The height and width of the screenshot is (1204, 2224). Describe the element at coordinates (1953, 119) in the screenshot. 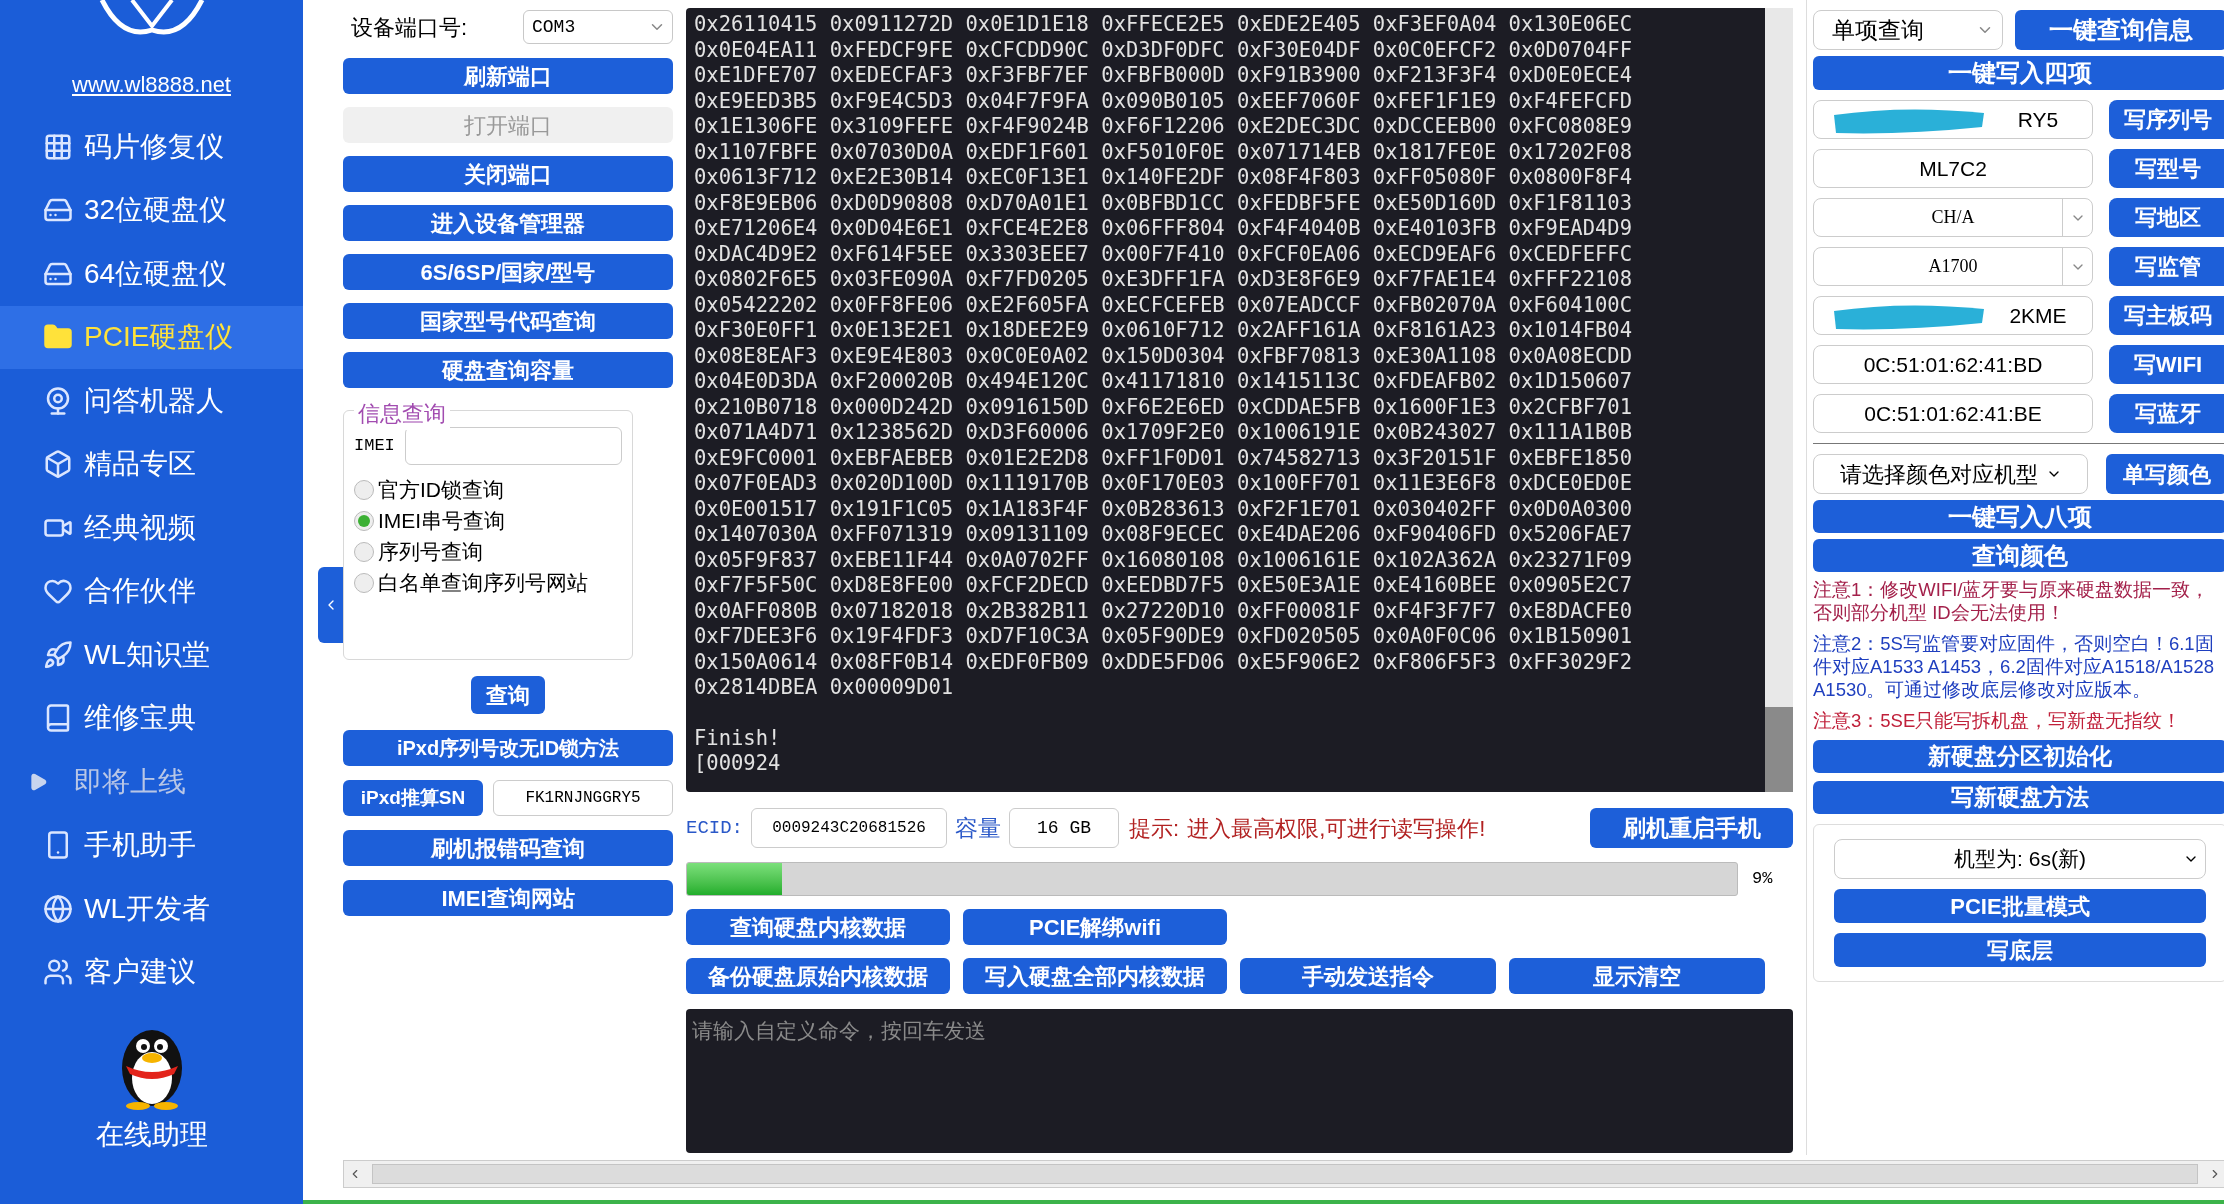

I see `text-field: RY5` at that location.